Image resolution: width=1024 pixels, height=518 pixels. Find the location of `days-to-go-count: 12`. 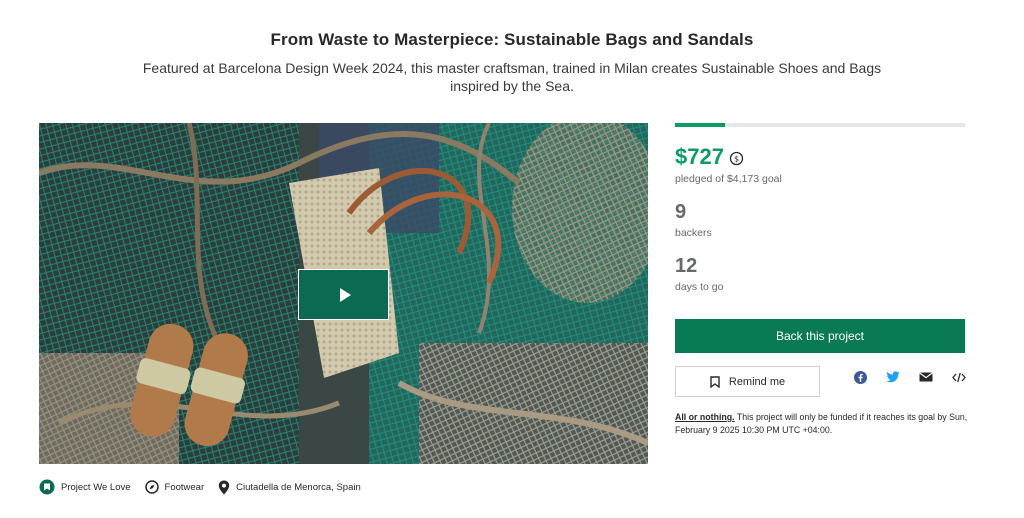

days-to-go-count: 12 is located at coordinates (686, 266).